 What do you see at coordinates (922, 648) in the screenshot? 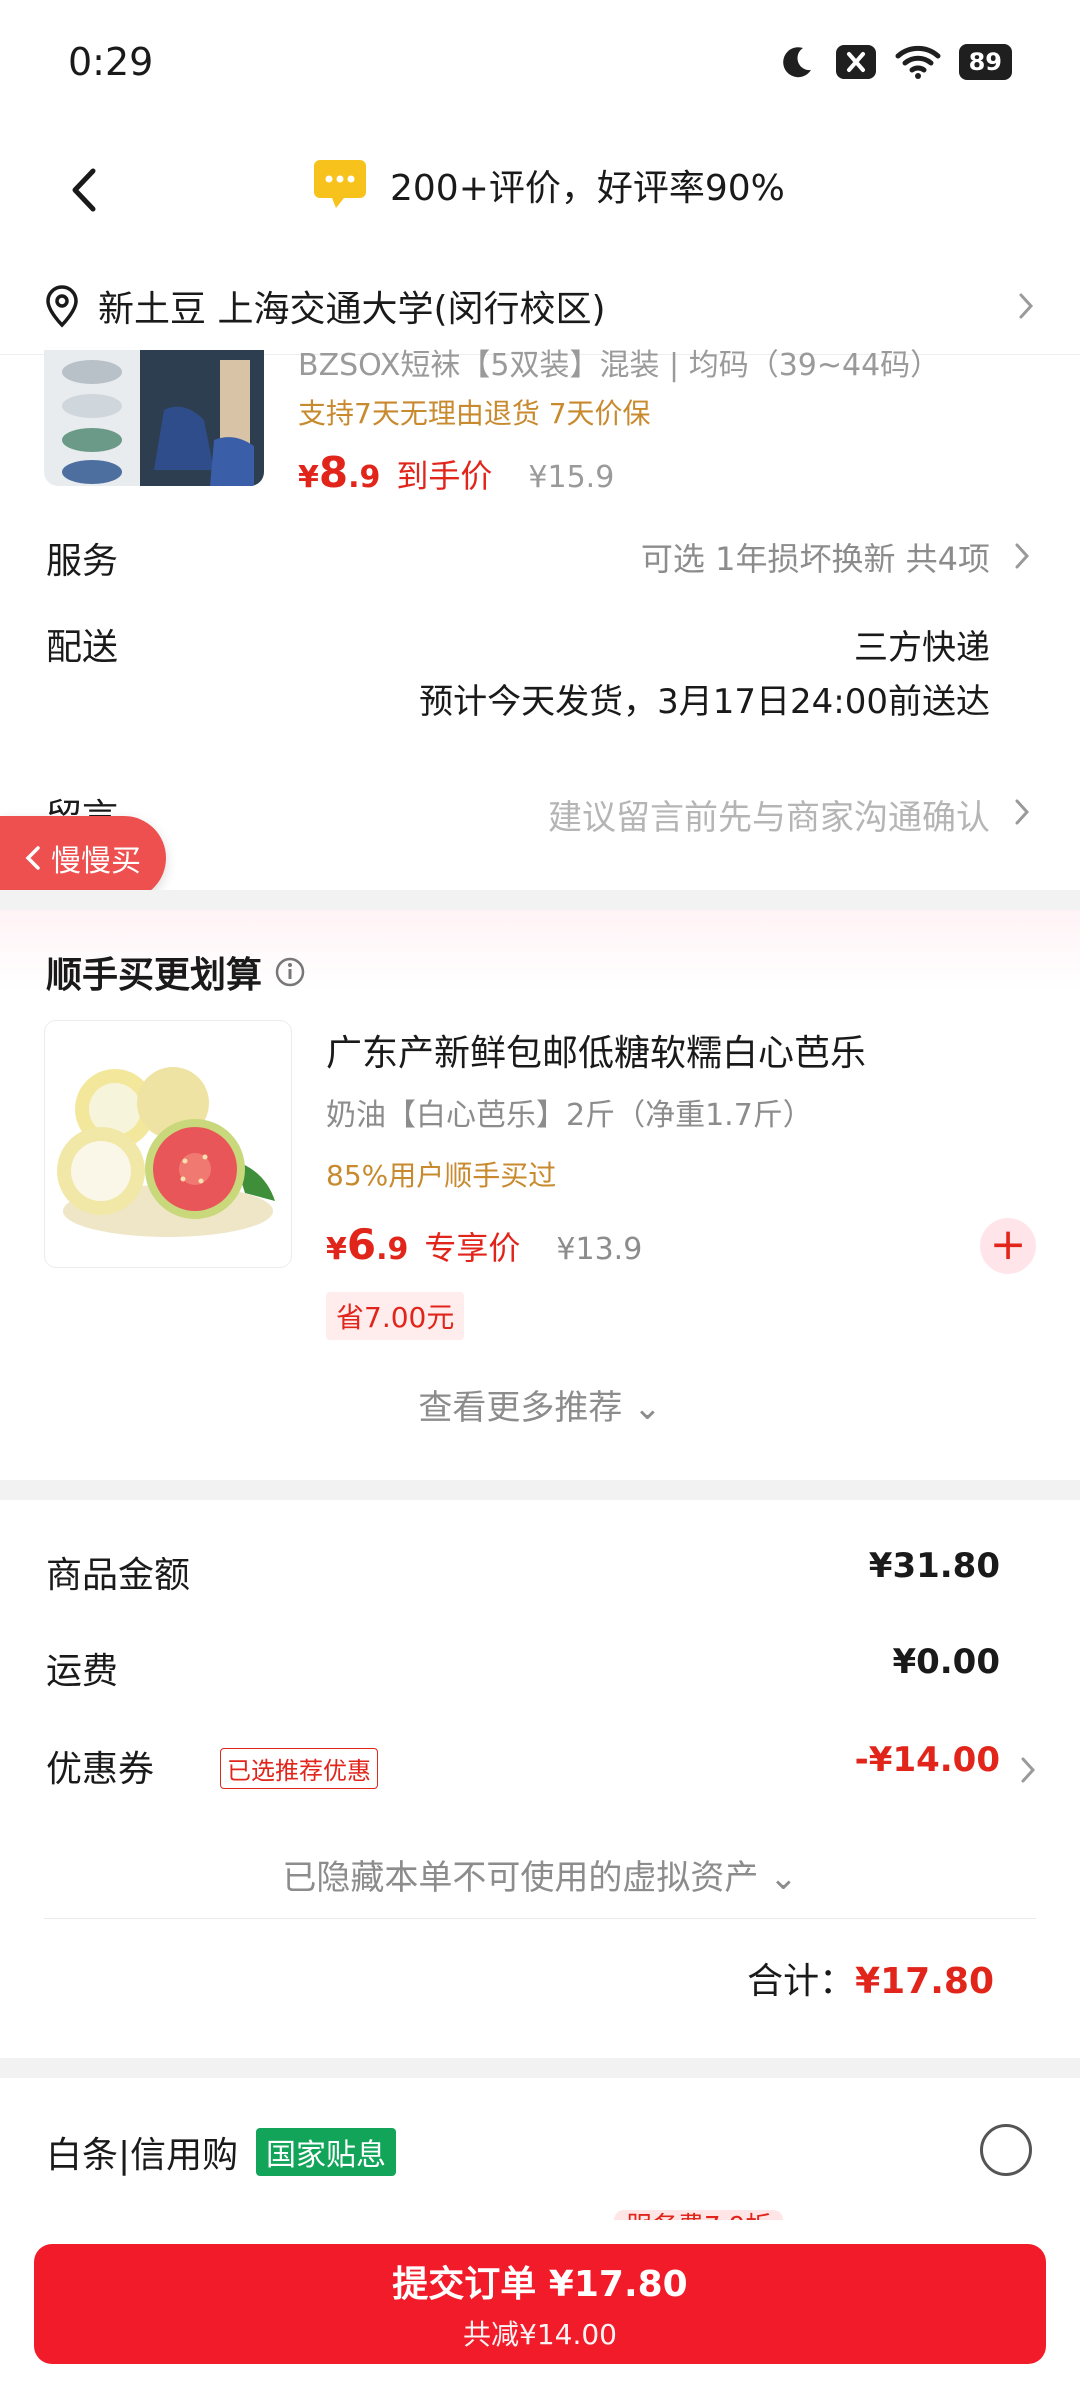
I see `delivery-method: 三方快递` at bounding box center [922, 648].